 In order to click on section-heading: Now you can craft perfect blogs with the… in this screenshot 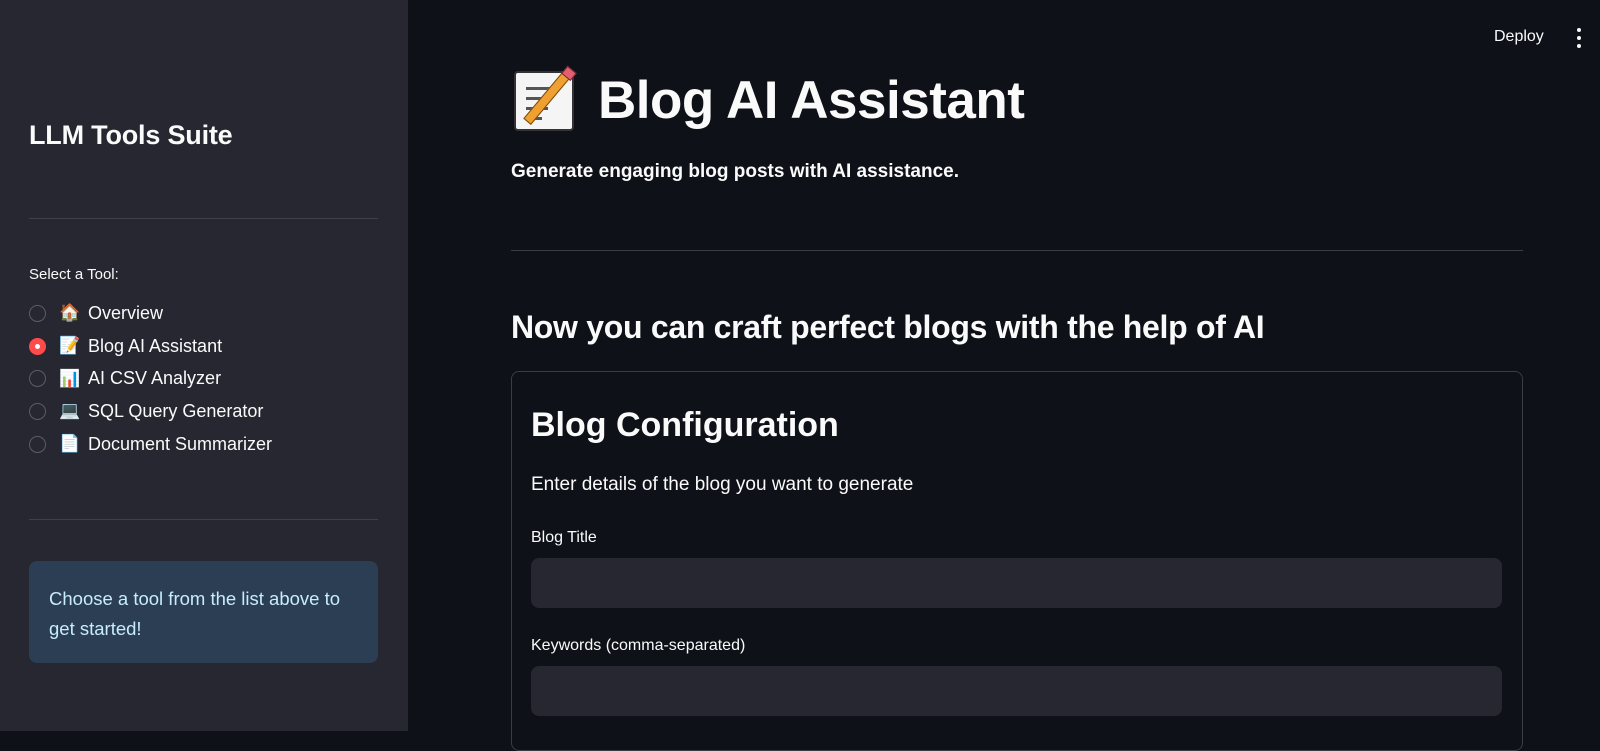, I will do `click(888, 327)`.